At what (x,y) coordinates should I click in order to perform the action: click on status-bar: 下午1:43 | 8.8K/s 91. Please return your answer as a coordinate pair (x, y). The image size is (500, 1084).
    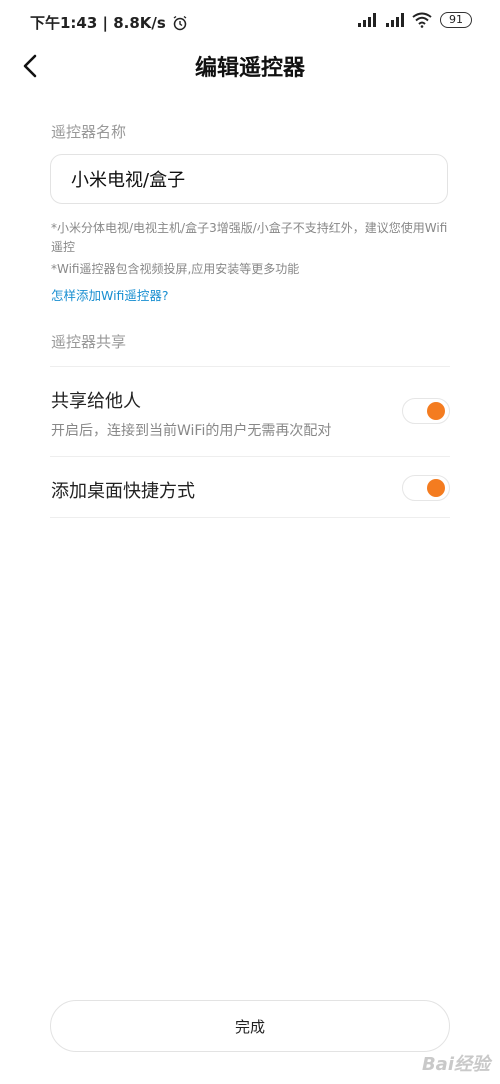
    Looking at the image, I should click on (250, 22).